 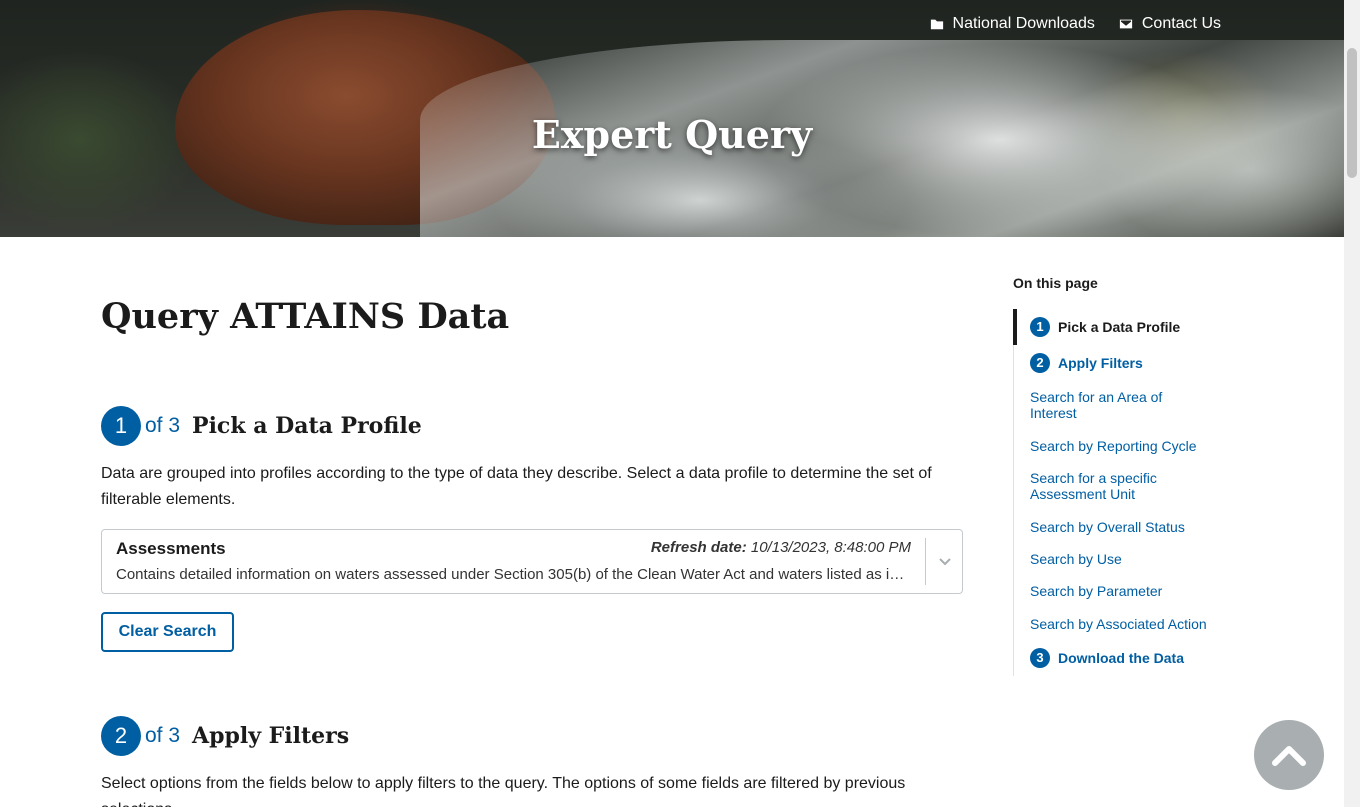 I want to click on profile-refresh-date: Refresh date: 10/13/2023, 8:48:00 PM, so click(x=781, y=547).